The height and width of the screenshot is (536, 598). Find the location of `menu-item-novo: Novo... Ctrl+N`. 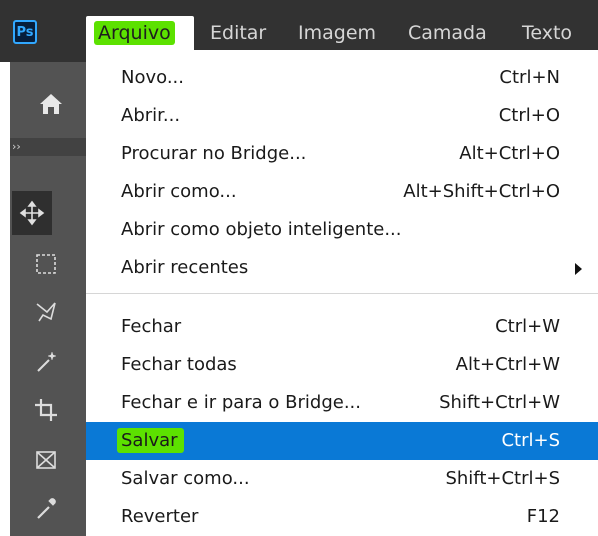

menu-item-novo: Novo... Ctrl+N is located at coordinates (342, 78).